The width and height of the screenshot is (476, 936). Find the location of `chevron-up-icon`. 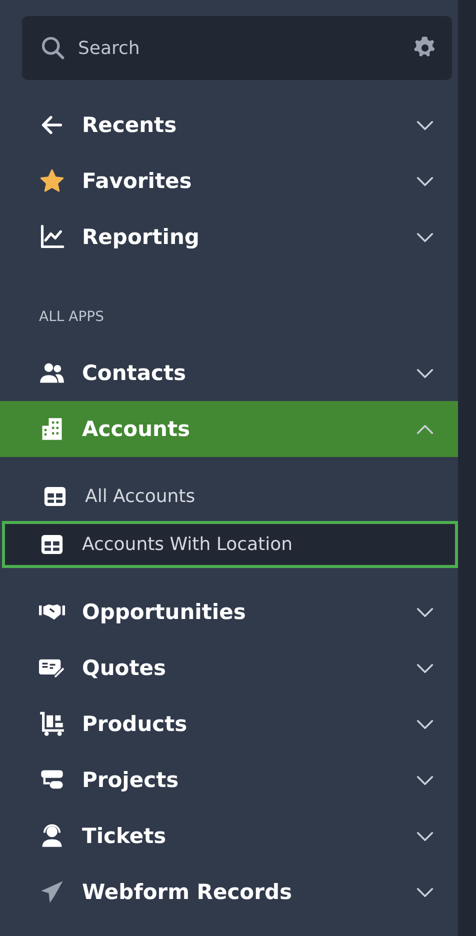

chevron-up-icon is located at coordinates (425, 429).